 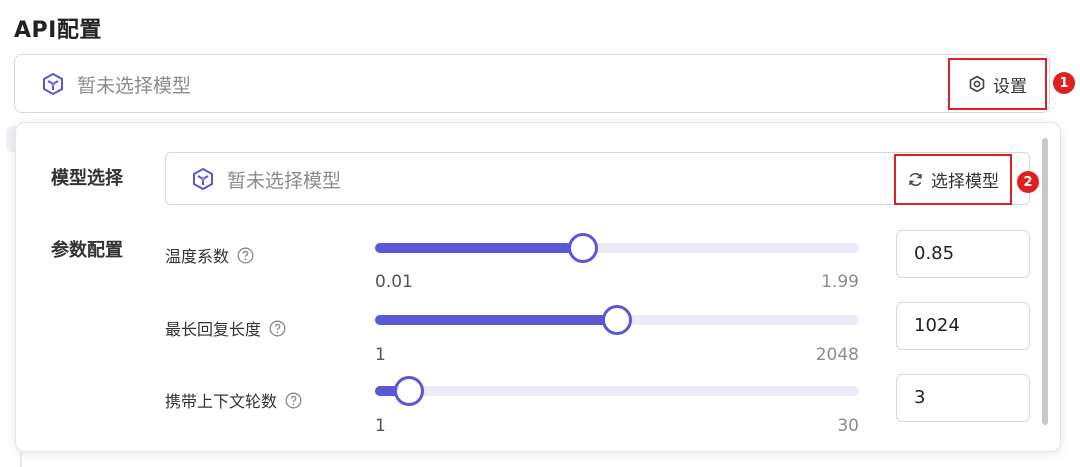 What do you see at coordinates (221, 401) in the screenshot?
I see `param-label-text: 携带上下文轮数` at bounding box center [221, 401].